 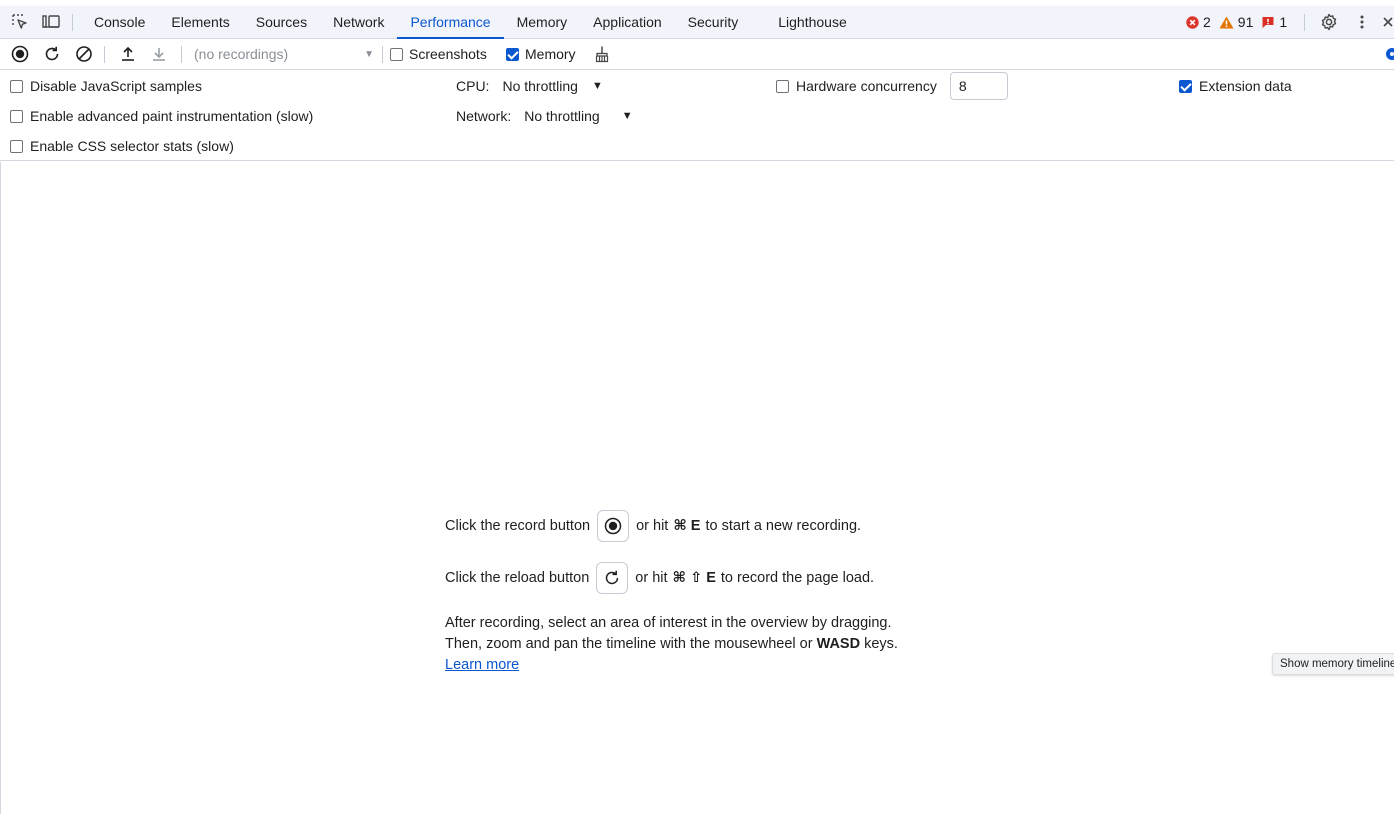 What do you see at coordinates (200, 22) in the screenshot?
I see `tab-elements: Elements` at bounding box center [200, 22].